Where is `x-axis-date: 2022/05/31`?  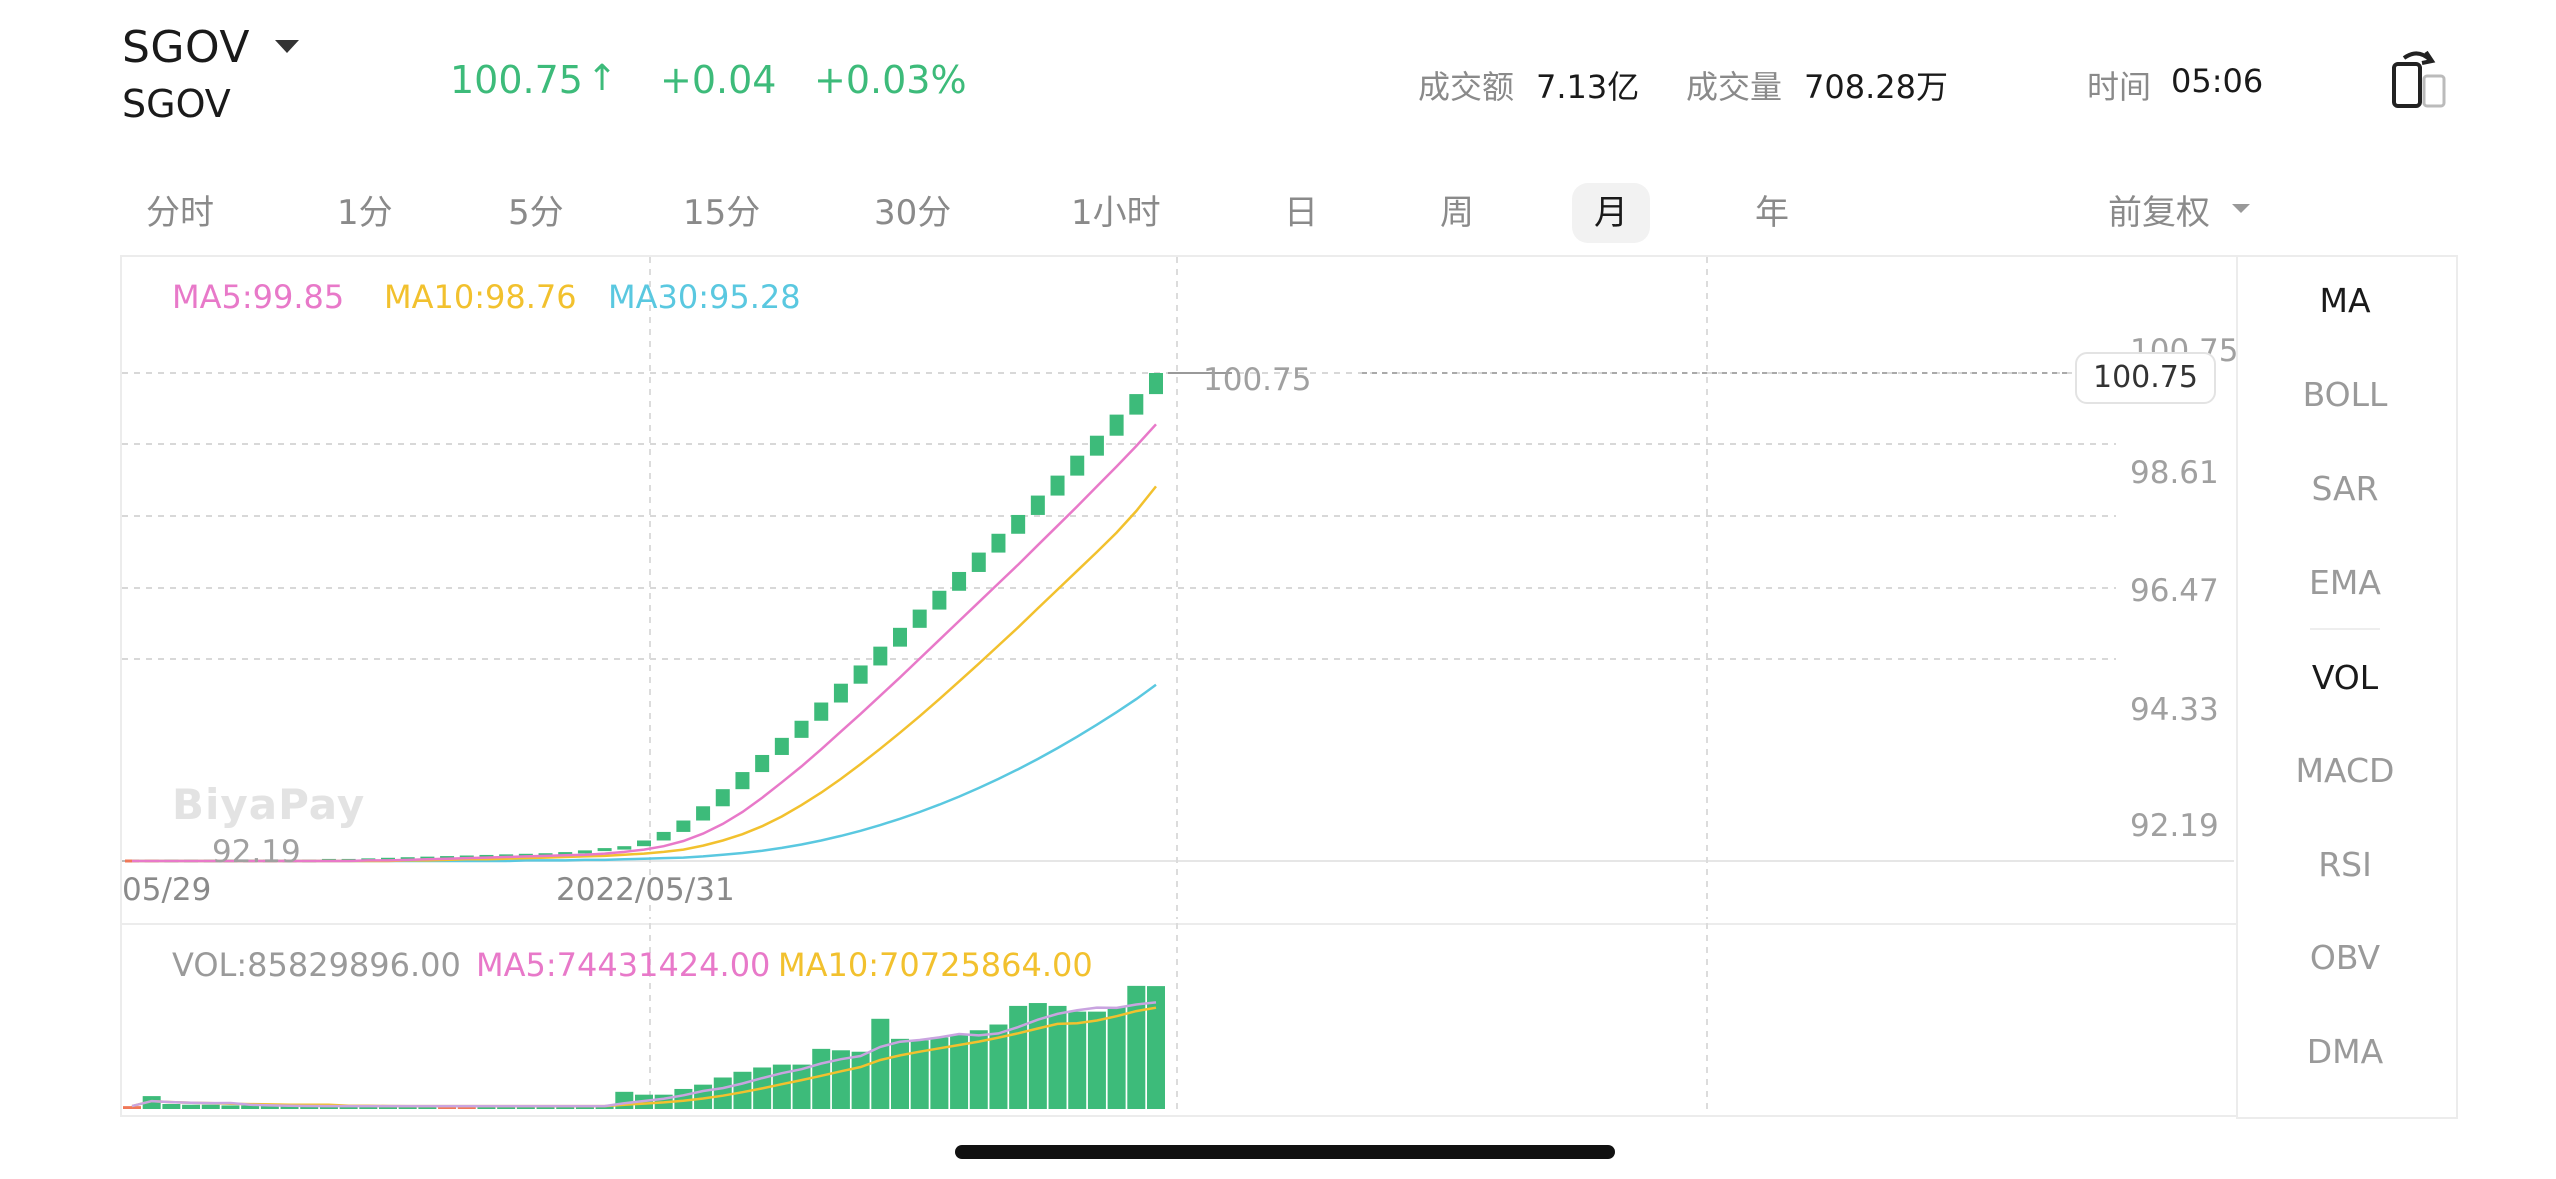 x-axis-date: 2022/05/31 is located at coordinates (645, 890).